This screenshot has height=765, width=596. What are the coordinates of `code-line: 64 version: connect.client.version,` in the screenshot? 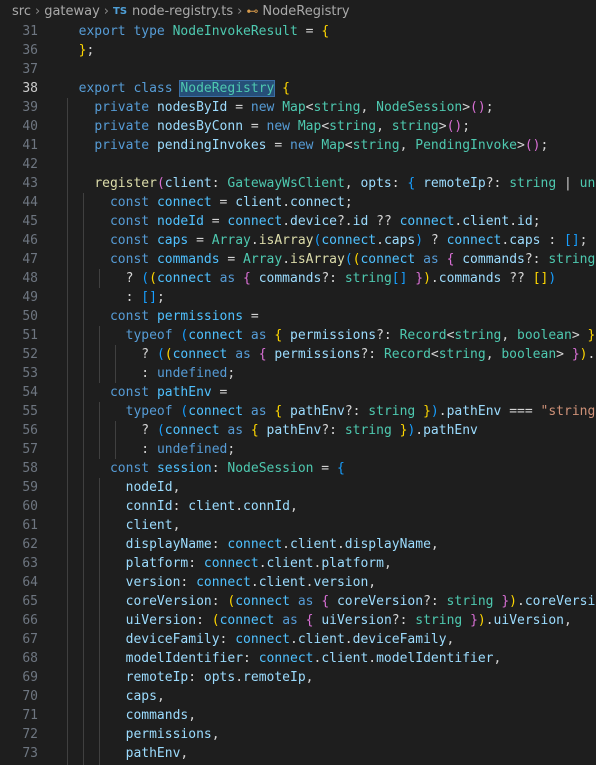 It's located at (298, 582).